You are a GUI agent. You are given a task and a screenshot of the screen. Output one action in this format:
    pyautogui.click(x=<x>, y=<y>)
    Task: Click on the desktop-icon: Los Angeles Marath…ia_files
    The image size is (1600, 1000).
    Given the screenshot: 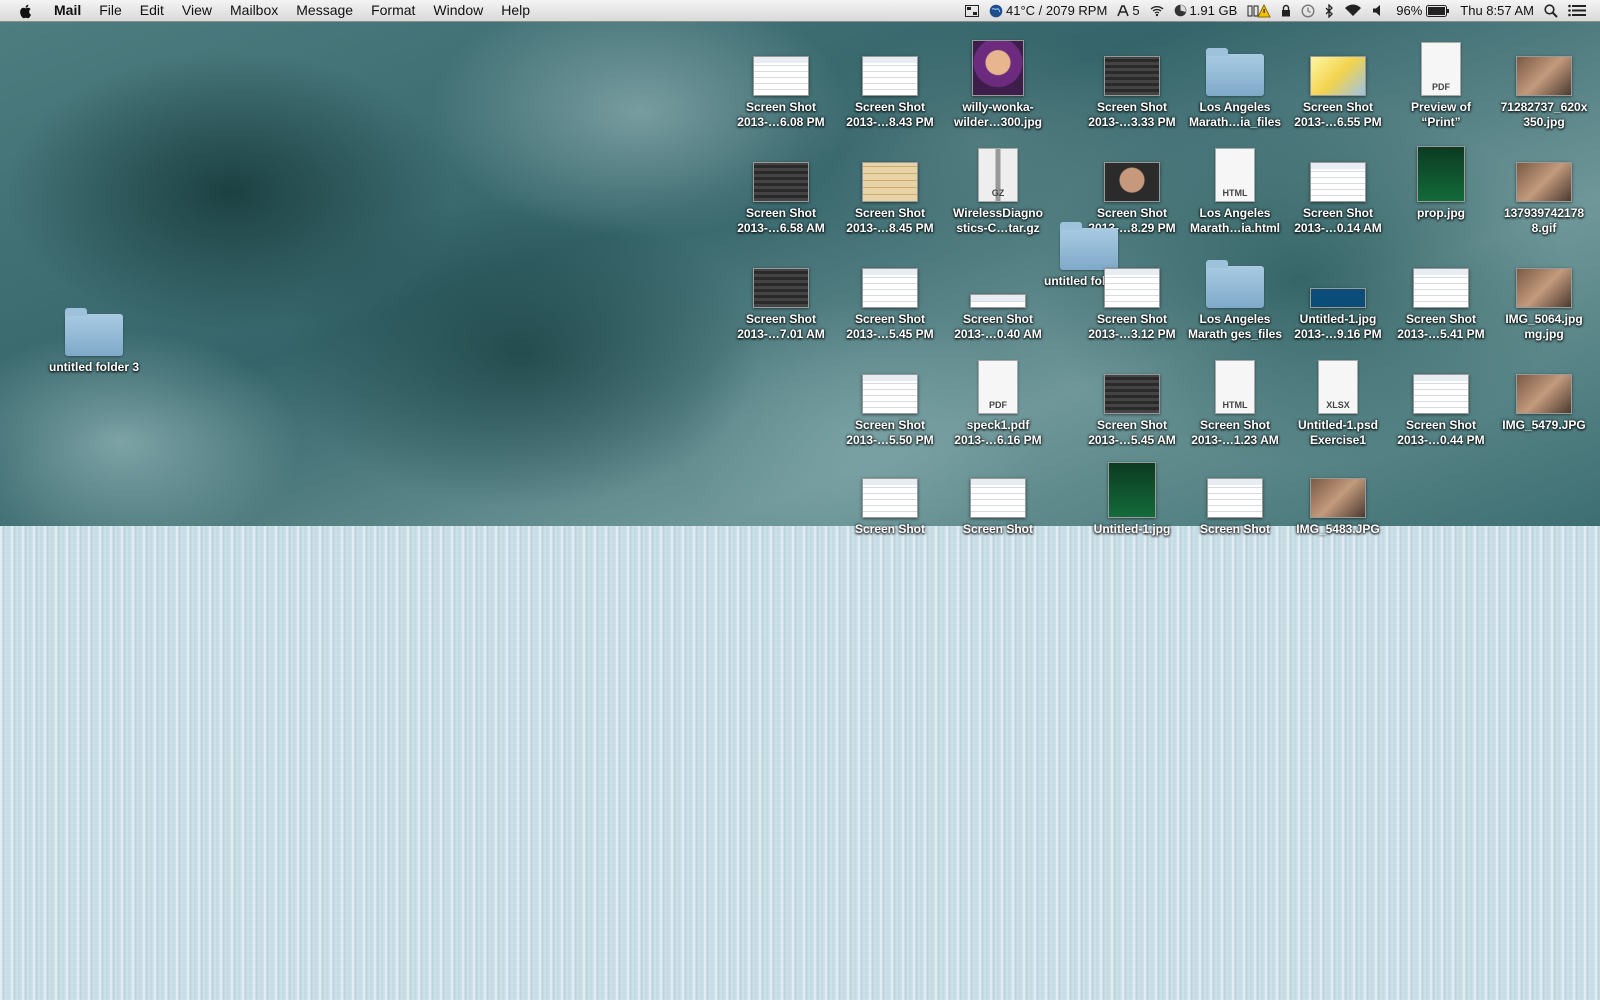 What is the action you would take?
    pyautogui.click(x=1235, y=80)
    